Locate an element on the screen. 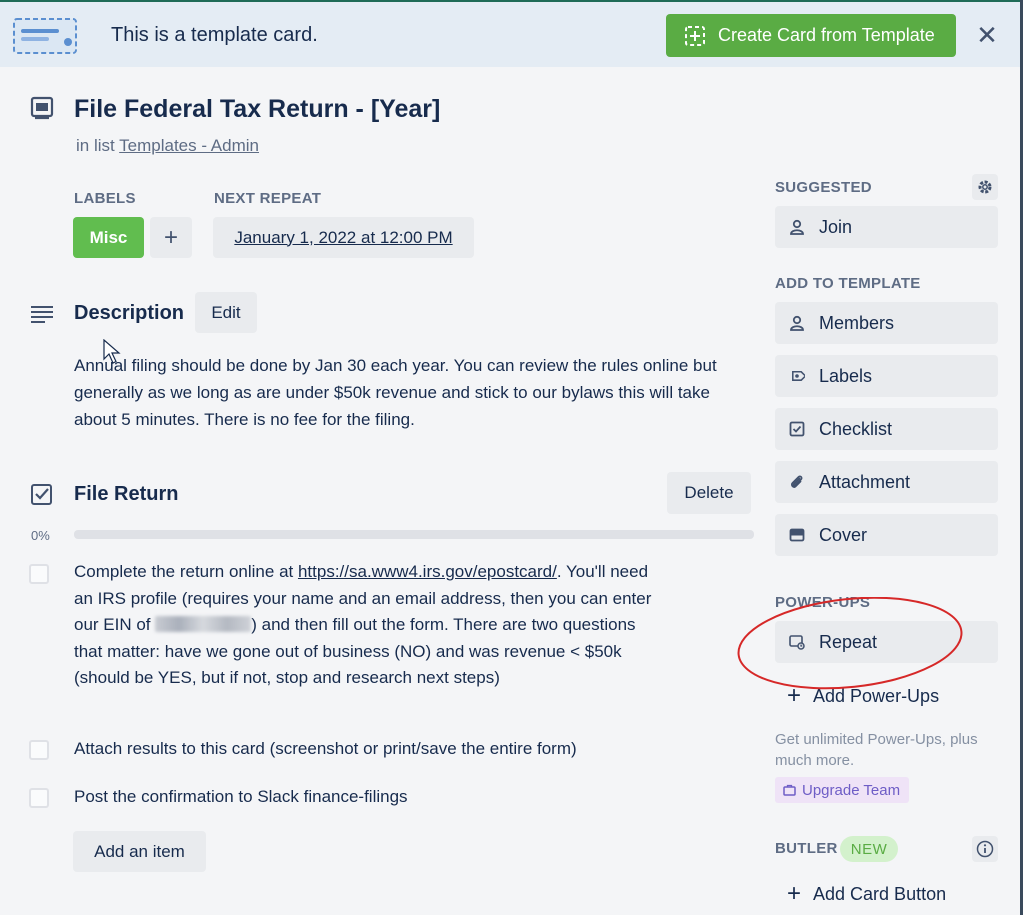 This screenshot has height=915, width=1023. gear-glyph-icon is located at coordinates (985, 187).